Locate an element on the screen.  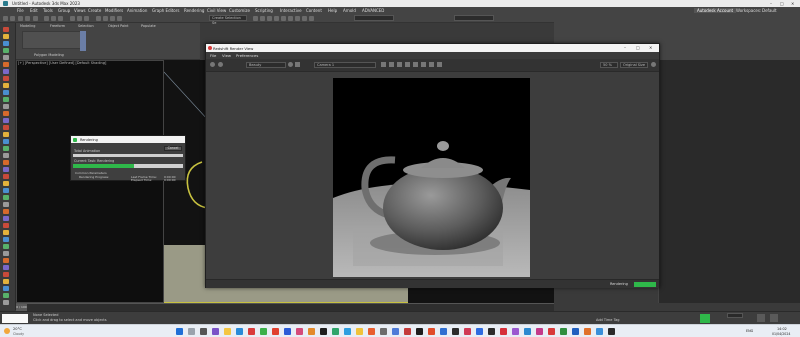
weather-temp: 20°C is located at coordinates (17, 329).